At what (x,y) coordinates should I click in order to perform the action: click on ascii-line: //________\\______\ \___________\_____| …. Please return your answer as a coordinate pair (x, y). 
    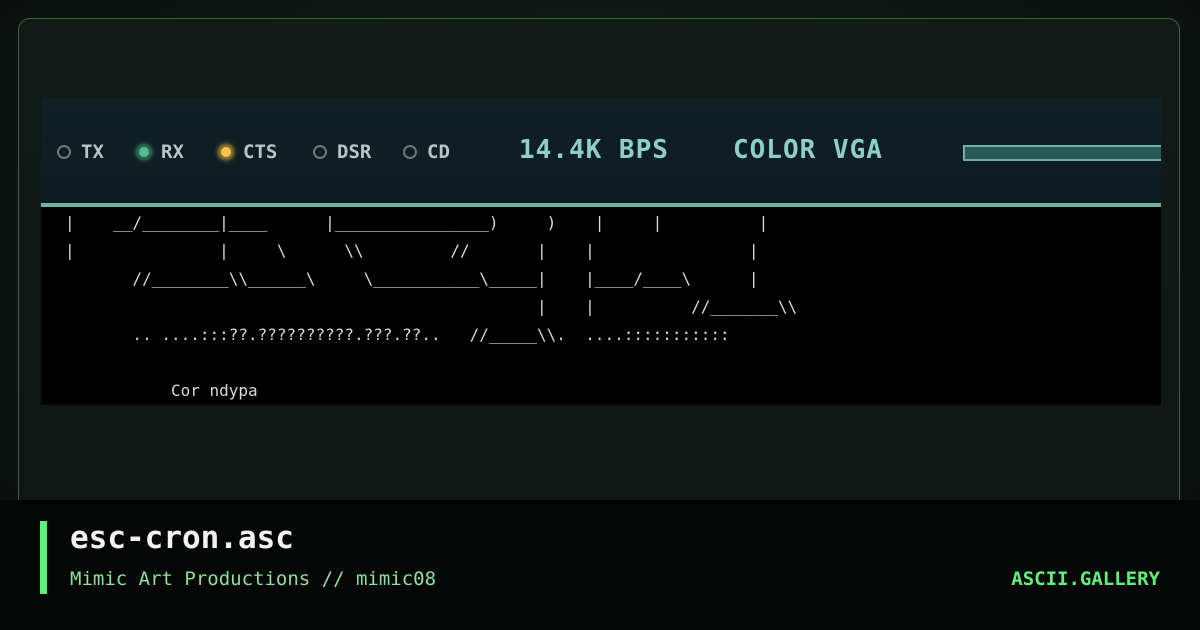
    Looking at the image, I should click on (412, 278).